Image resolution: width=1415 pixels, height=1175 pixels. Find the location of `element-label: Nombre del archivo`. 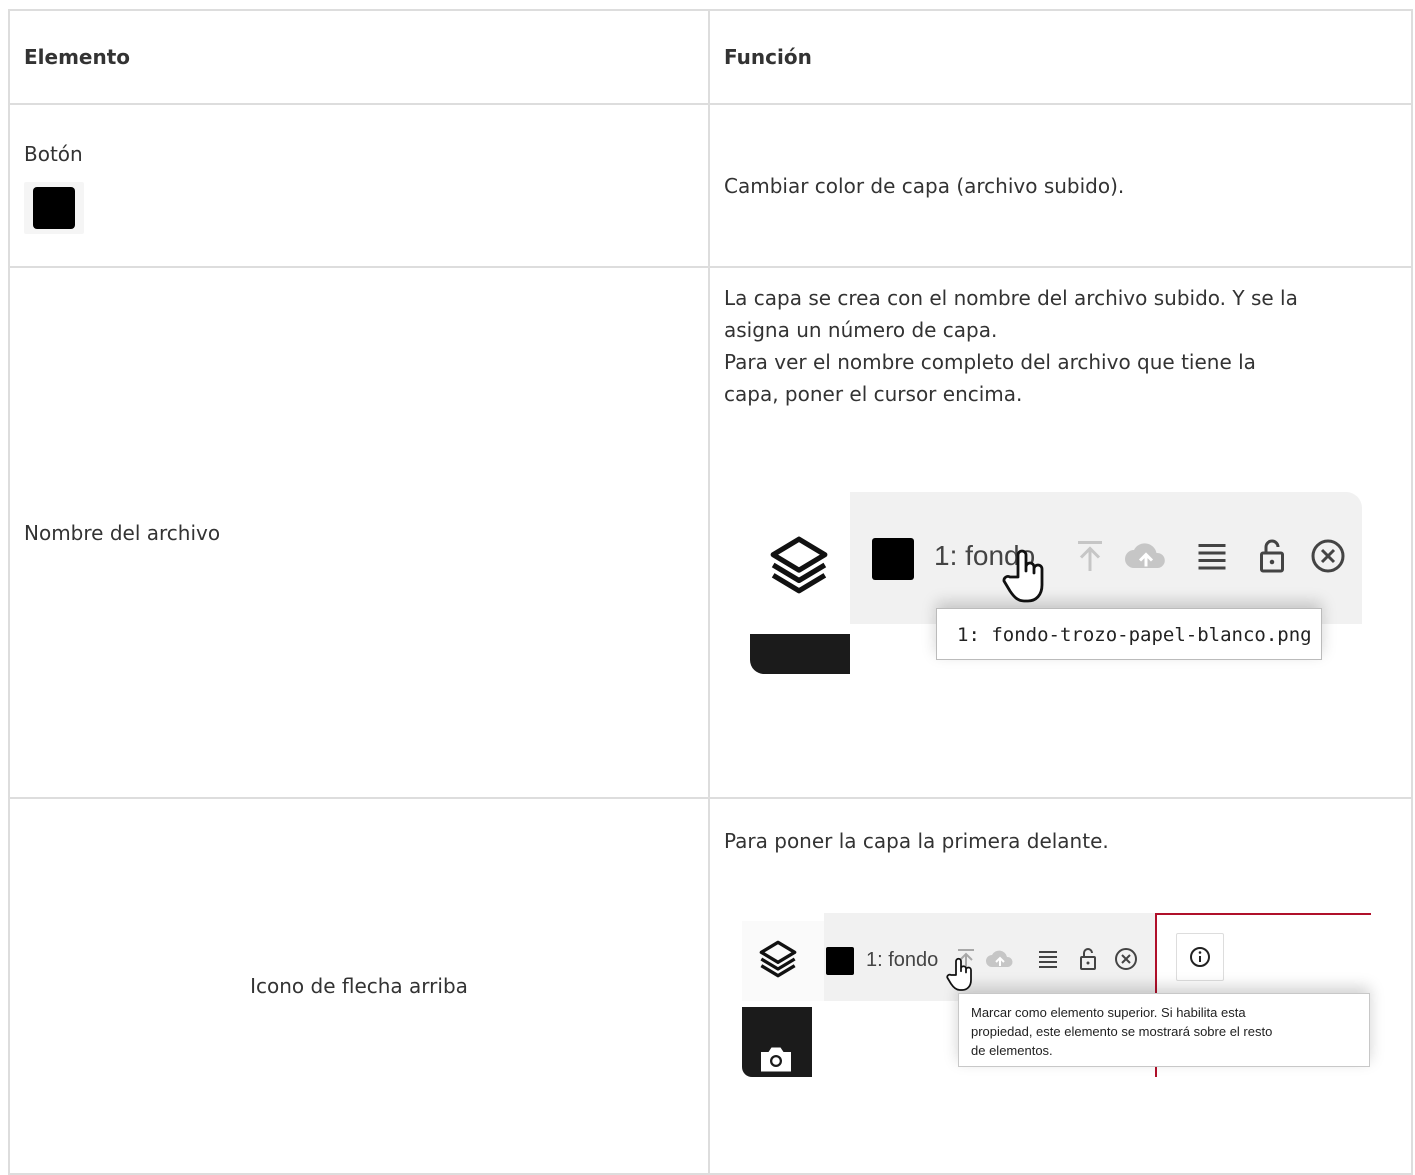

element-label: Nombre del archivo is located at coordinates (122, 532).